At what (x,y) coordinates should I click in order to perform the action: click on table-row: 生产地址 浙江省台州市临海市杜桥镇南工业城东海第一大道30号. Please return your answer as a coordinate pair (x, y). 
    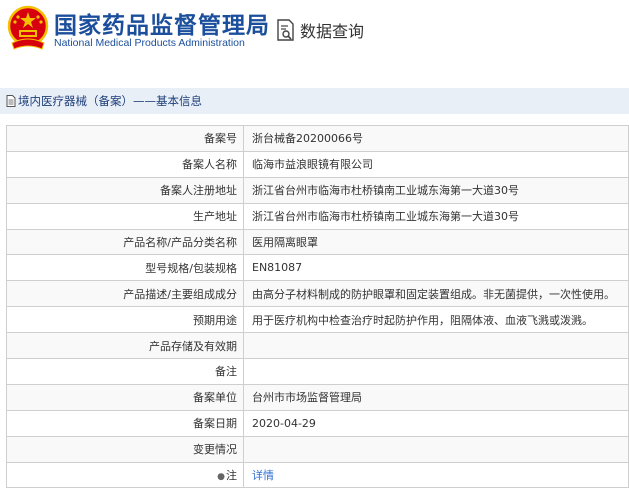
    Looking at the image, I should click on (317, 216).